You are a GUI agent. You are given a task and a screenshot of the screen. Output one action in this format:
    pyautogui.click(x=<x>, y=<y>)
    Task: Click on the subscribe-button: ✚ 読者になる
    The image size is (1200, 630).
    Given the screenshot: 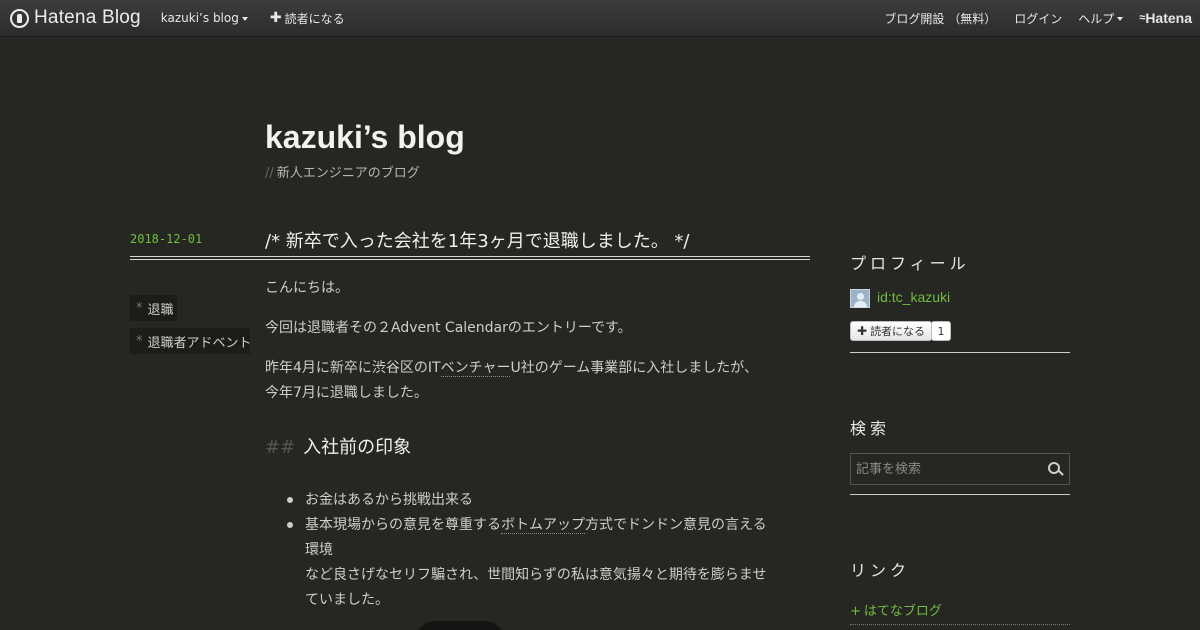 What is the action you would take?
    pyautogui.click(x=891, y=331)
    